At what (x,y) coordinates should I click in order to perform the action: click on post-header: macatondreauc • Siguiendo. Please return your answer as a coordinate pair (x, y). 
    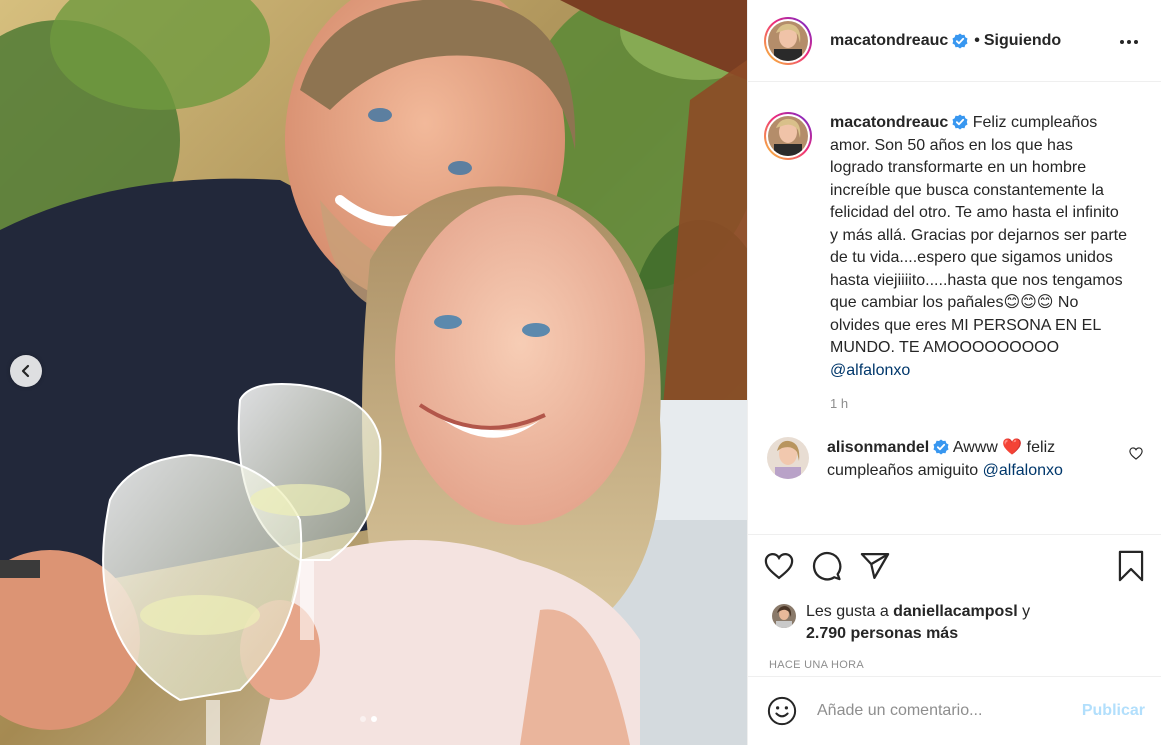
    Looking at the image, I should click on (954, 41).